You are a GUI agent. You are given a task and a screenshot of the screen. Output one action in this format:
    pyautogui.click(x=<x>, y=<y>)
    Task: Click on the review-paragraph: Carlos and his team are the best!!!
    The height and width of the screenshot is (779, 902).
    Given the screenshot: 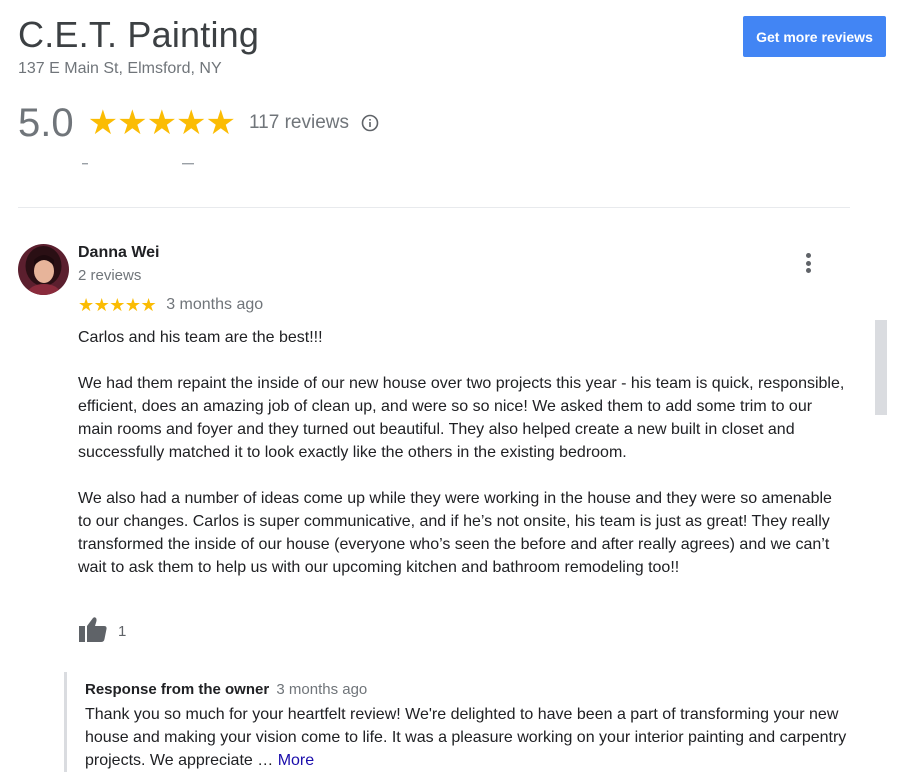 What is the action you would take?
    pyautogui.click(x=200, y=337)
    